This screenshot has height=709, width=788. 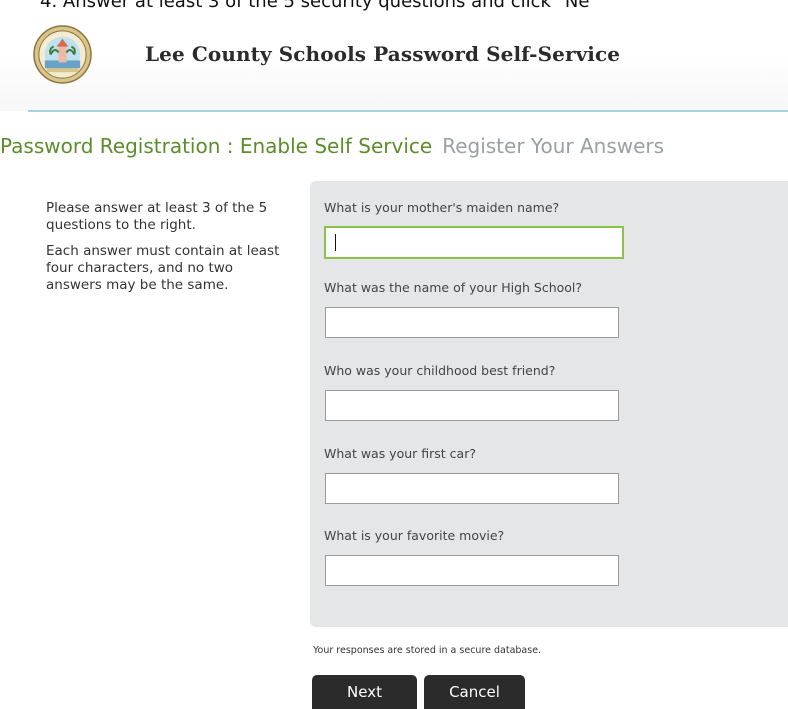 I want to click on heading-prefix: Password Registration :, so click(x=120, y=146).